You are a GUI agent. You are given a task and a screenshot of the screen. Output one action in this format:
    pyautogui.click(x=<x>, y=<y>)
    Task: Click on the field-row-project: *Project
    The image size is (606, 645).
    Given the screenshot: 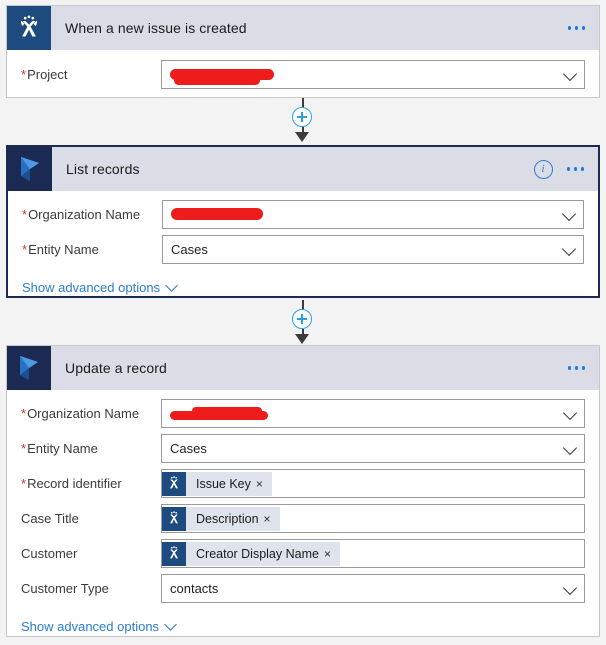 What is the action you would take?
    pyautogui.click(x=303, y=74)
    